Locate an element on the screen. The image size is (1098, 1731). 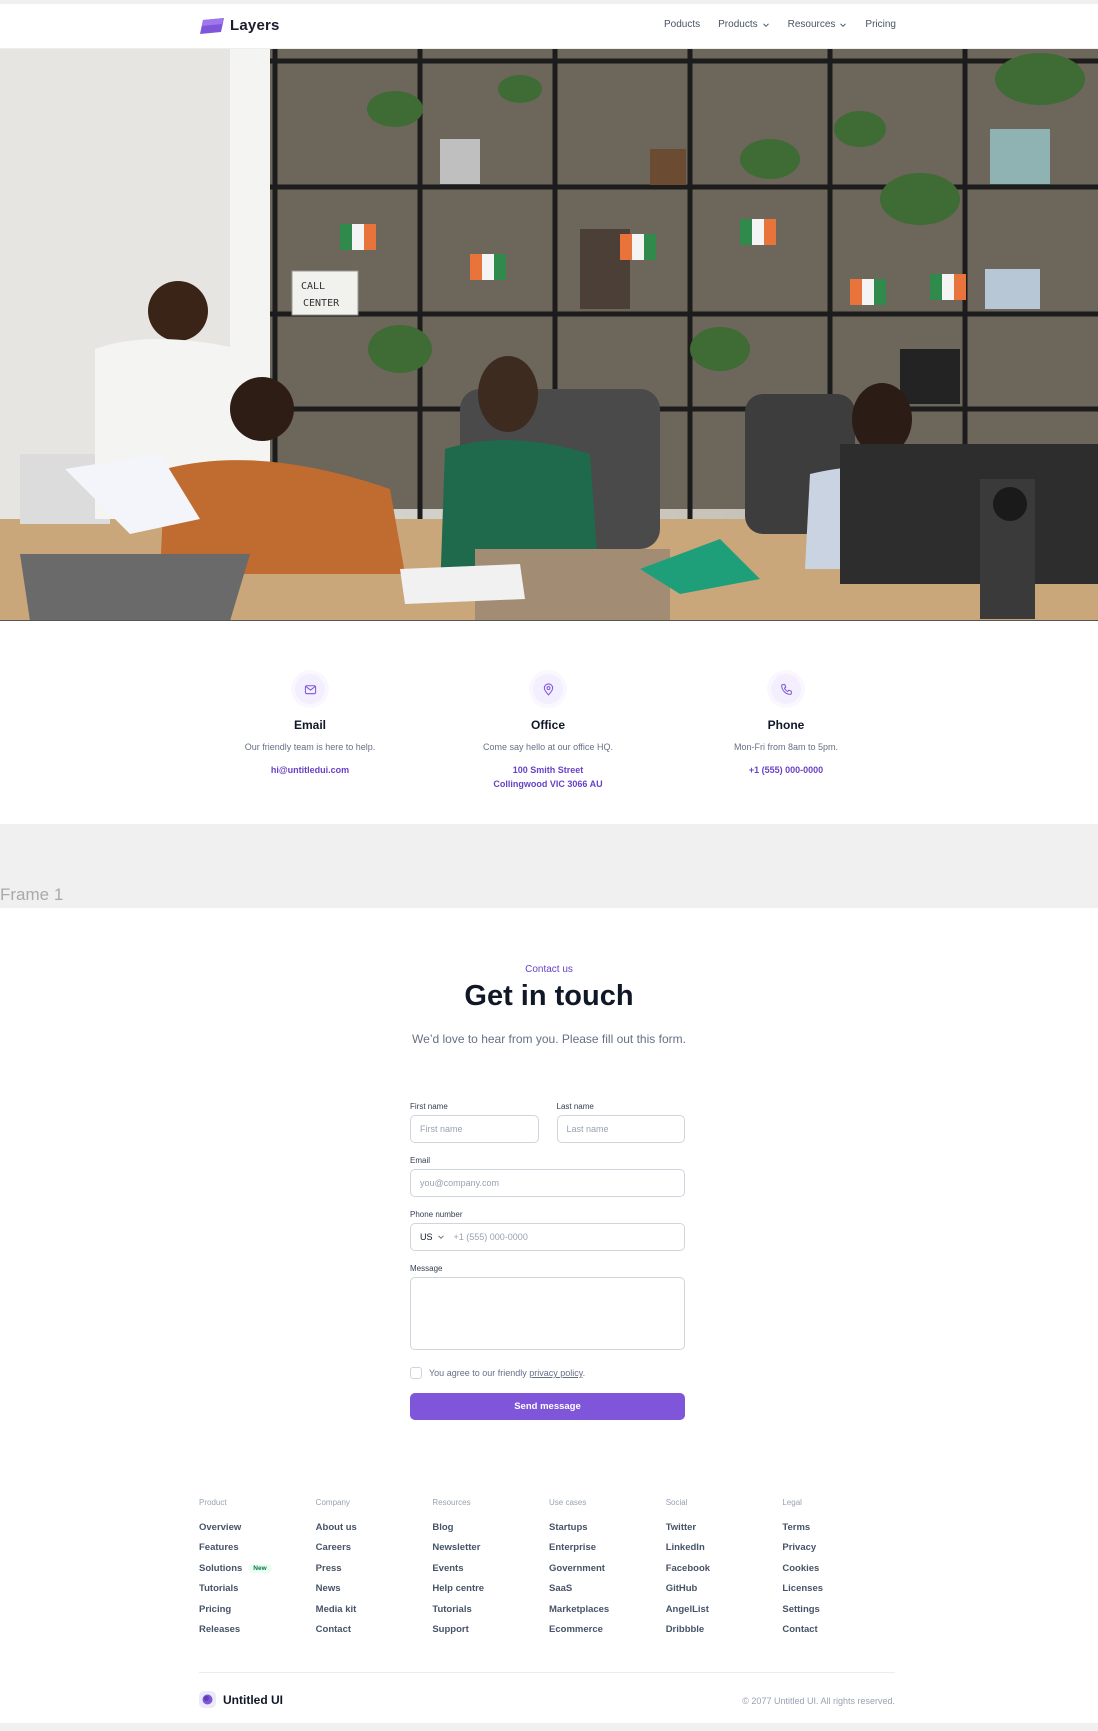
footer-column-heading: Resources is located at coordinates (451, 1502).